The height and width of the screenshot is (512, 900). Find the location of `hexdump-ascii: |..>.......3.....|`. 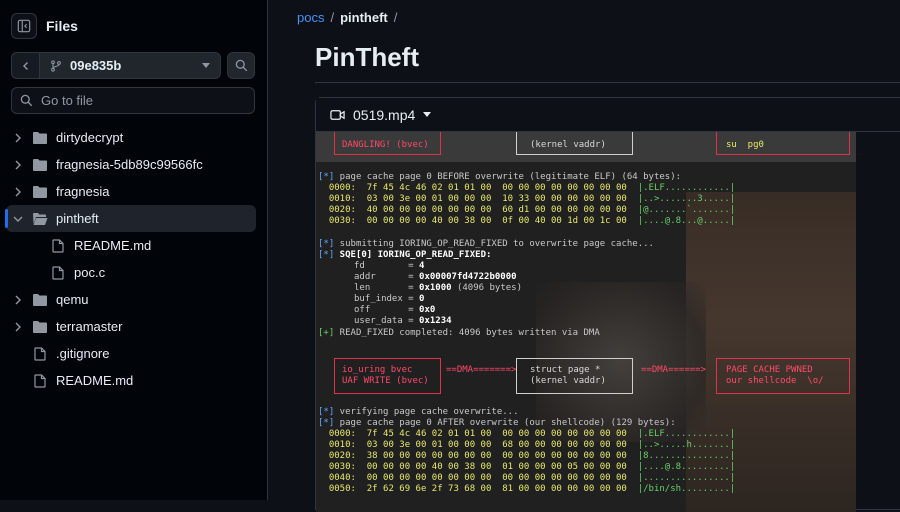

hexdump-ascii: |..>.......3.....| is located at coordinates (681, 199).